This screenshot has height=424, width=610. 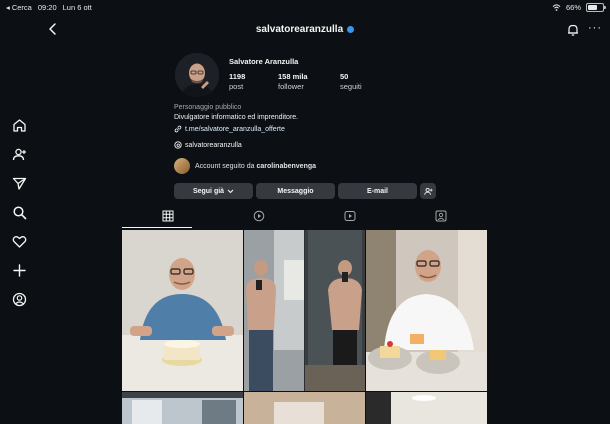 I want to click on threads-badge: salvatorearanzulla, so click(x=208, y=145).